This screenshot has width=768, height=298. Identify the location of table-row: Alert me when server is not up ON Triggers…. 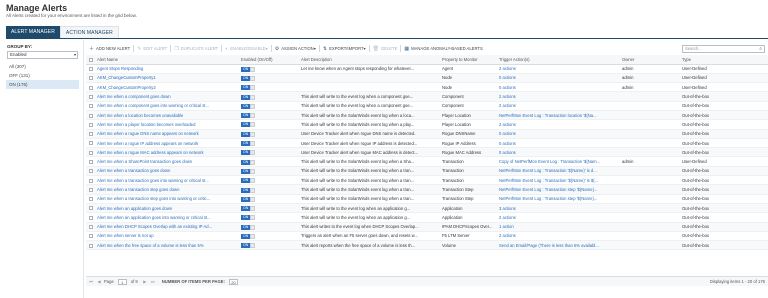
(427, 236).